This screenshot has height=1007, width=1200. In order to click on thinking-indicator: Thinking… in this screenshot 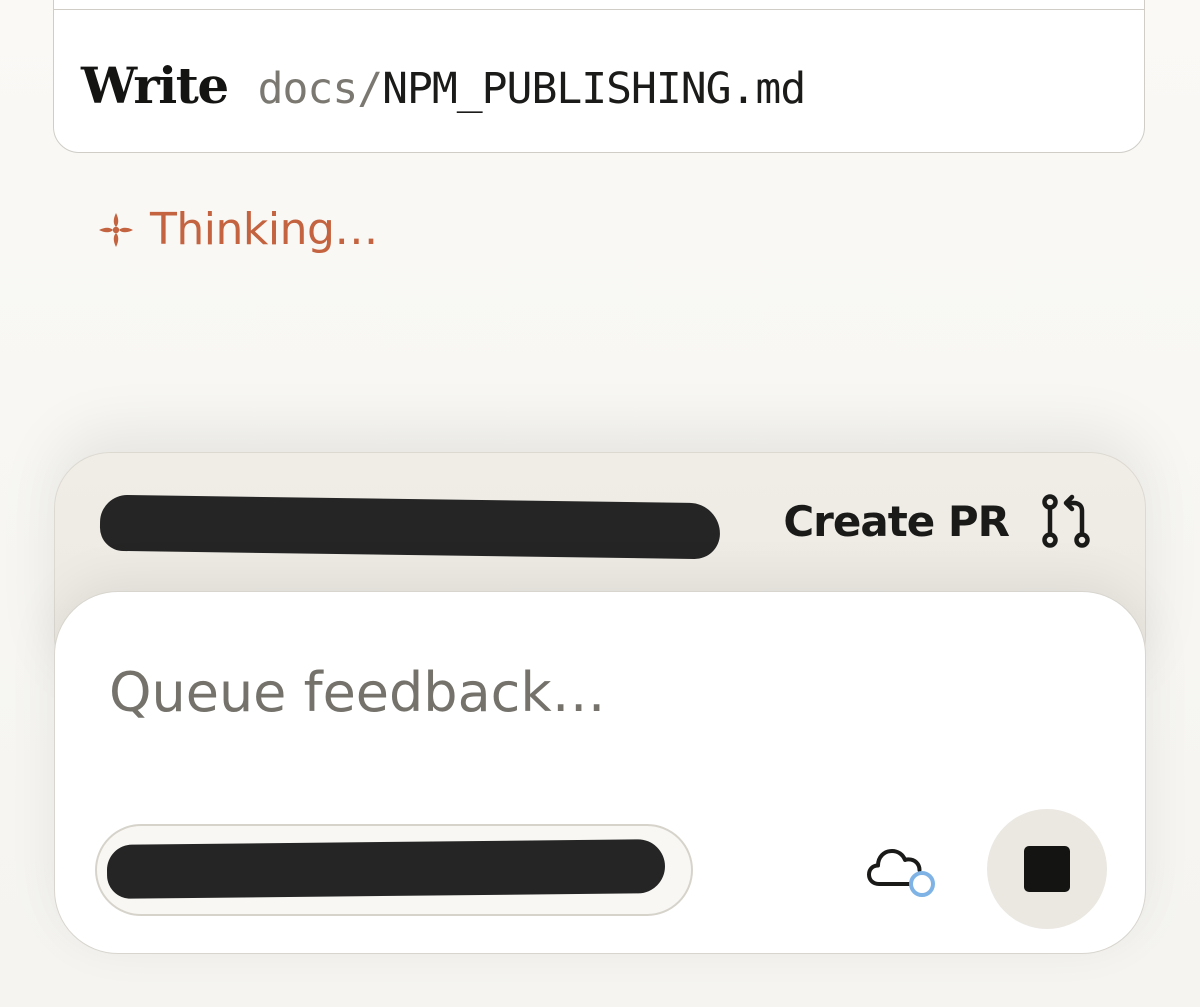, I will do `click(237, 229)`.